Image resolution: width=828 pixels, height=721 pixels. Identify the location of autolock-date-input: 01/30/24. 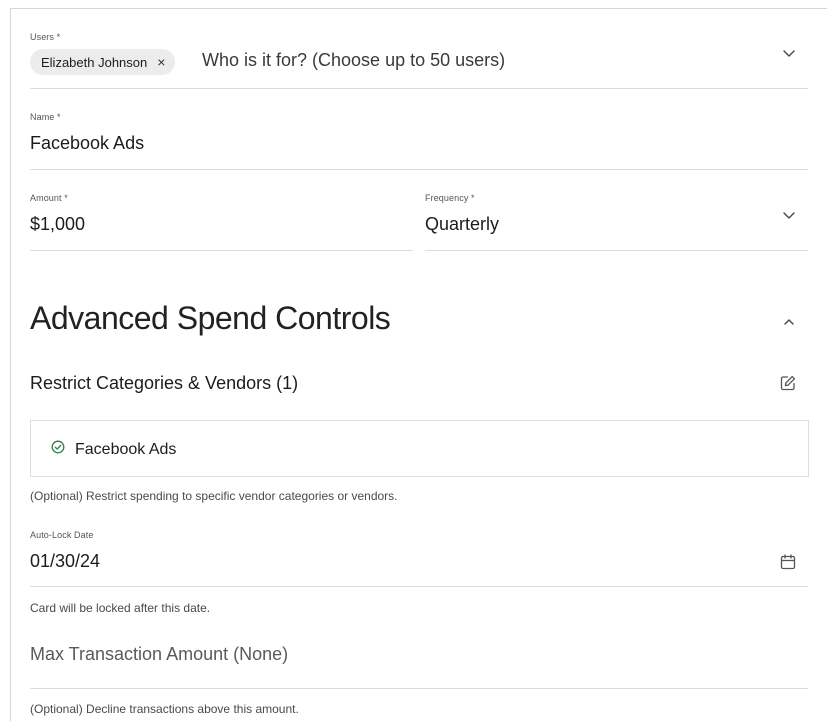
(65, 561).